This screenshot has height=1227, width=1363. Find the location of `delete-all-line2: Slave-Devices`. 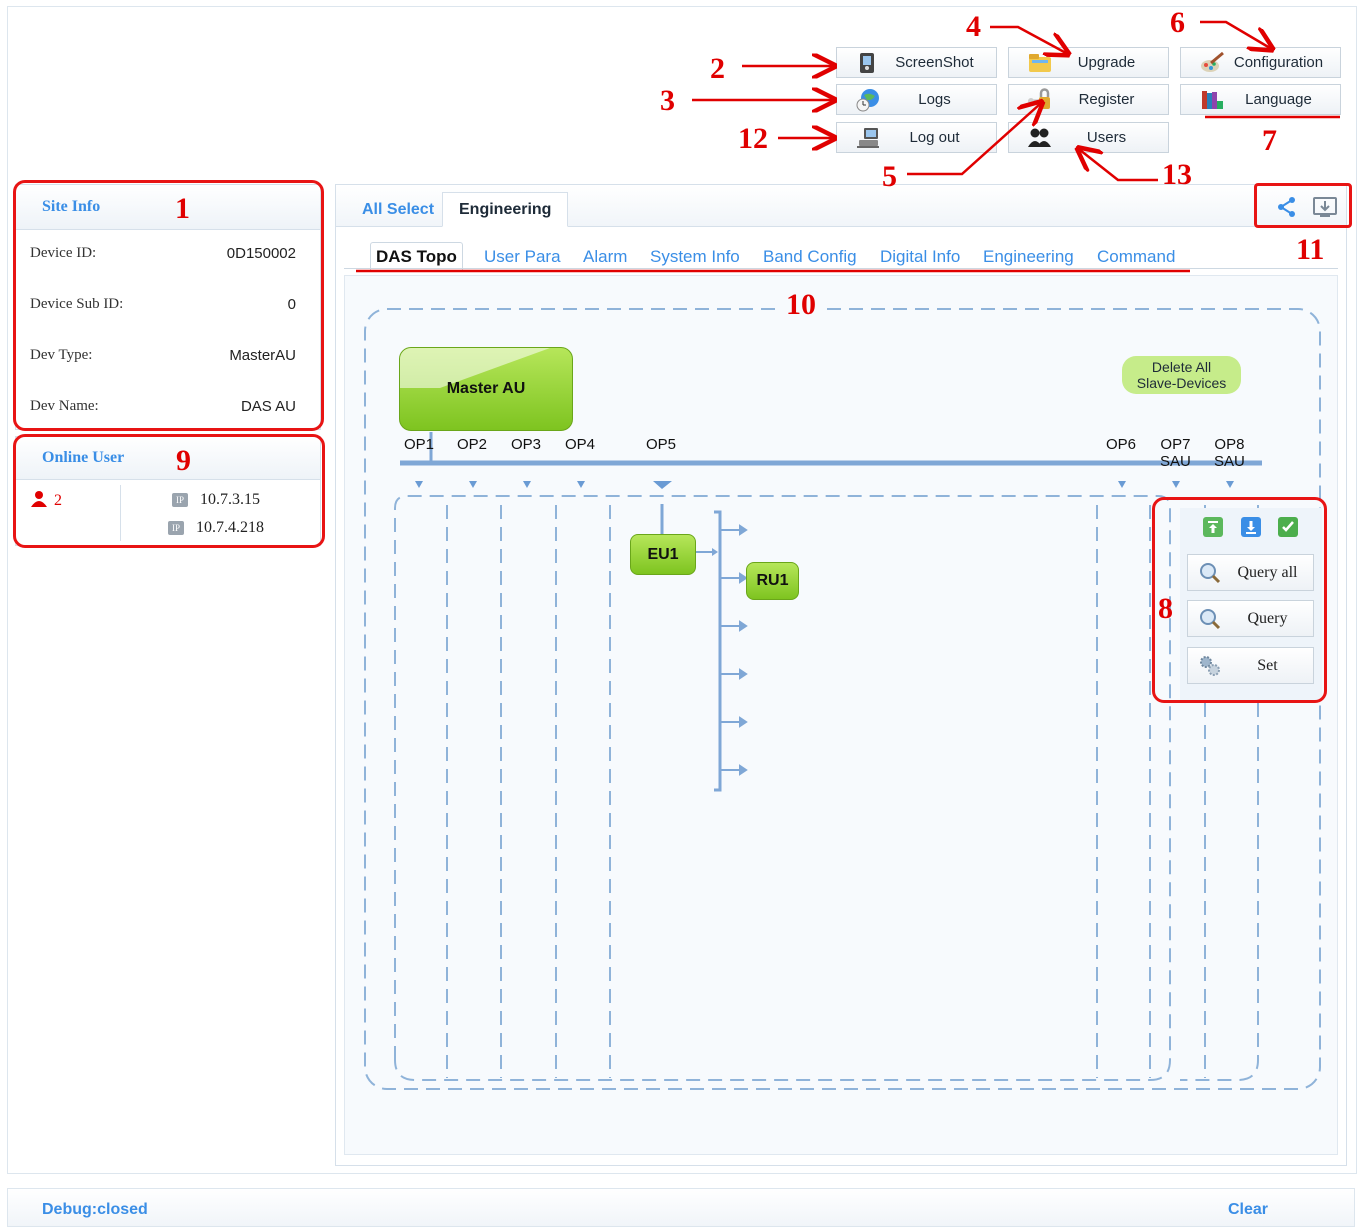

delete-all-line2: Slave-Devices is located at coordinates (1181, 383).